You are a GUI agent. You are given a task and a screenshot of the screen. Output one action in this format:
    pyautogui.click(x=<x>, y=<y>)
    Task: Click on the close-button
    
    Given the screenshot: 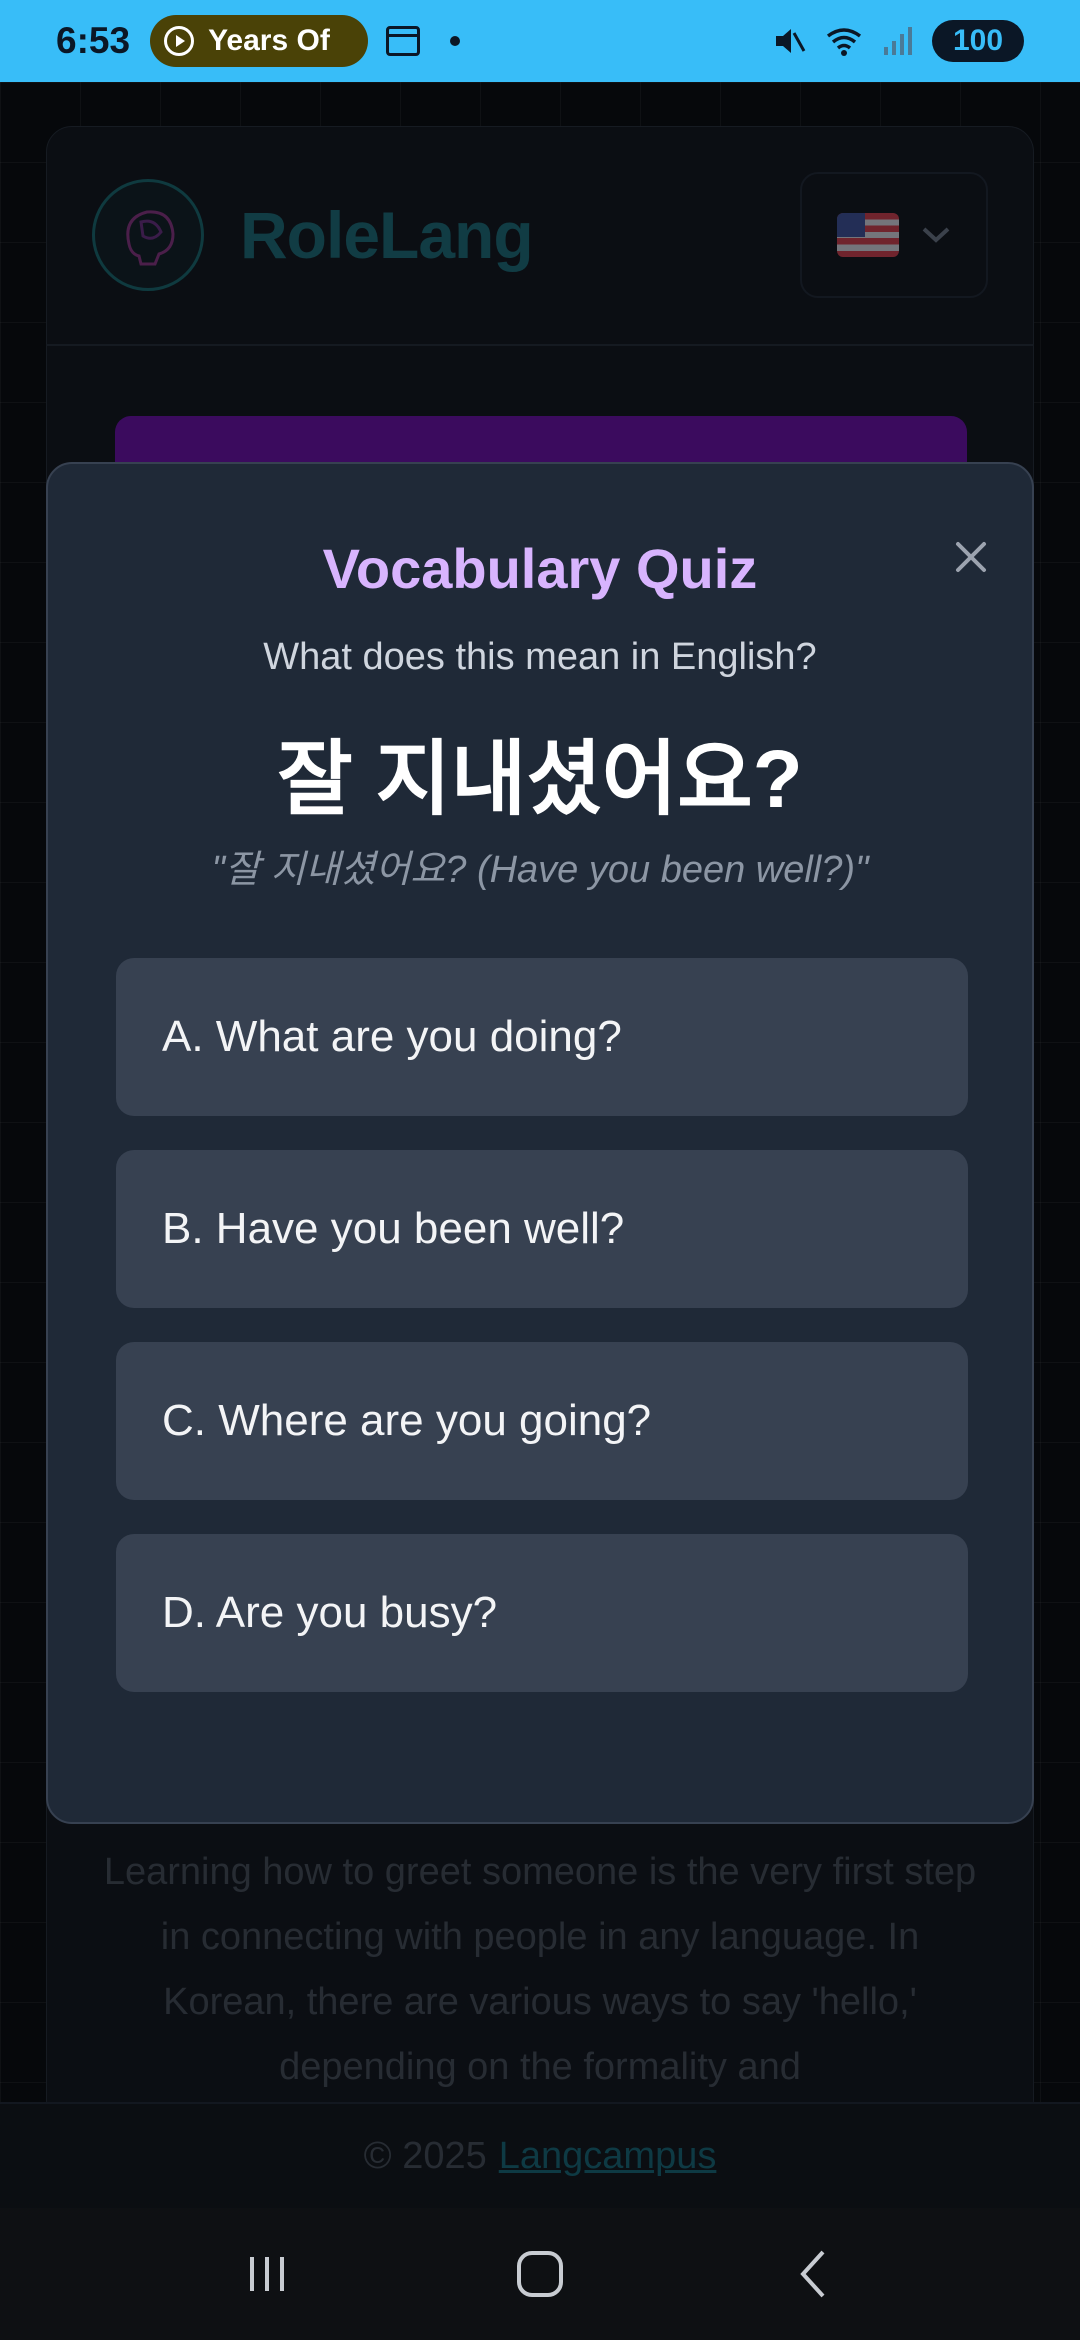 What is the action you would take?
    pyautogui.click(x=971, y=557)
    